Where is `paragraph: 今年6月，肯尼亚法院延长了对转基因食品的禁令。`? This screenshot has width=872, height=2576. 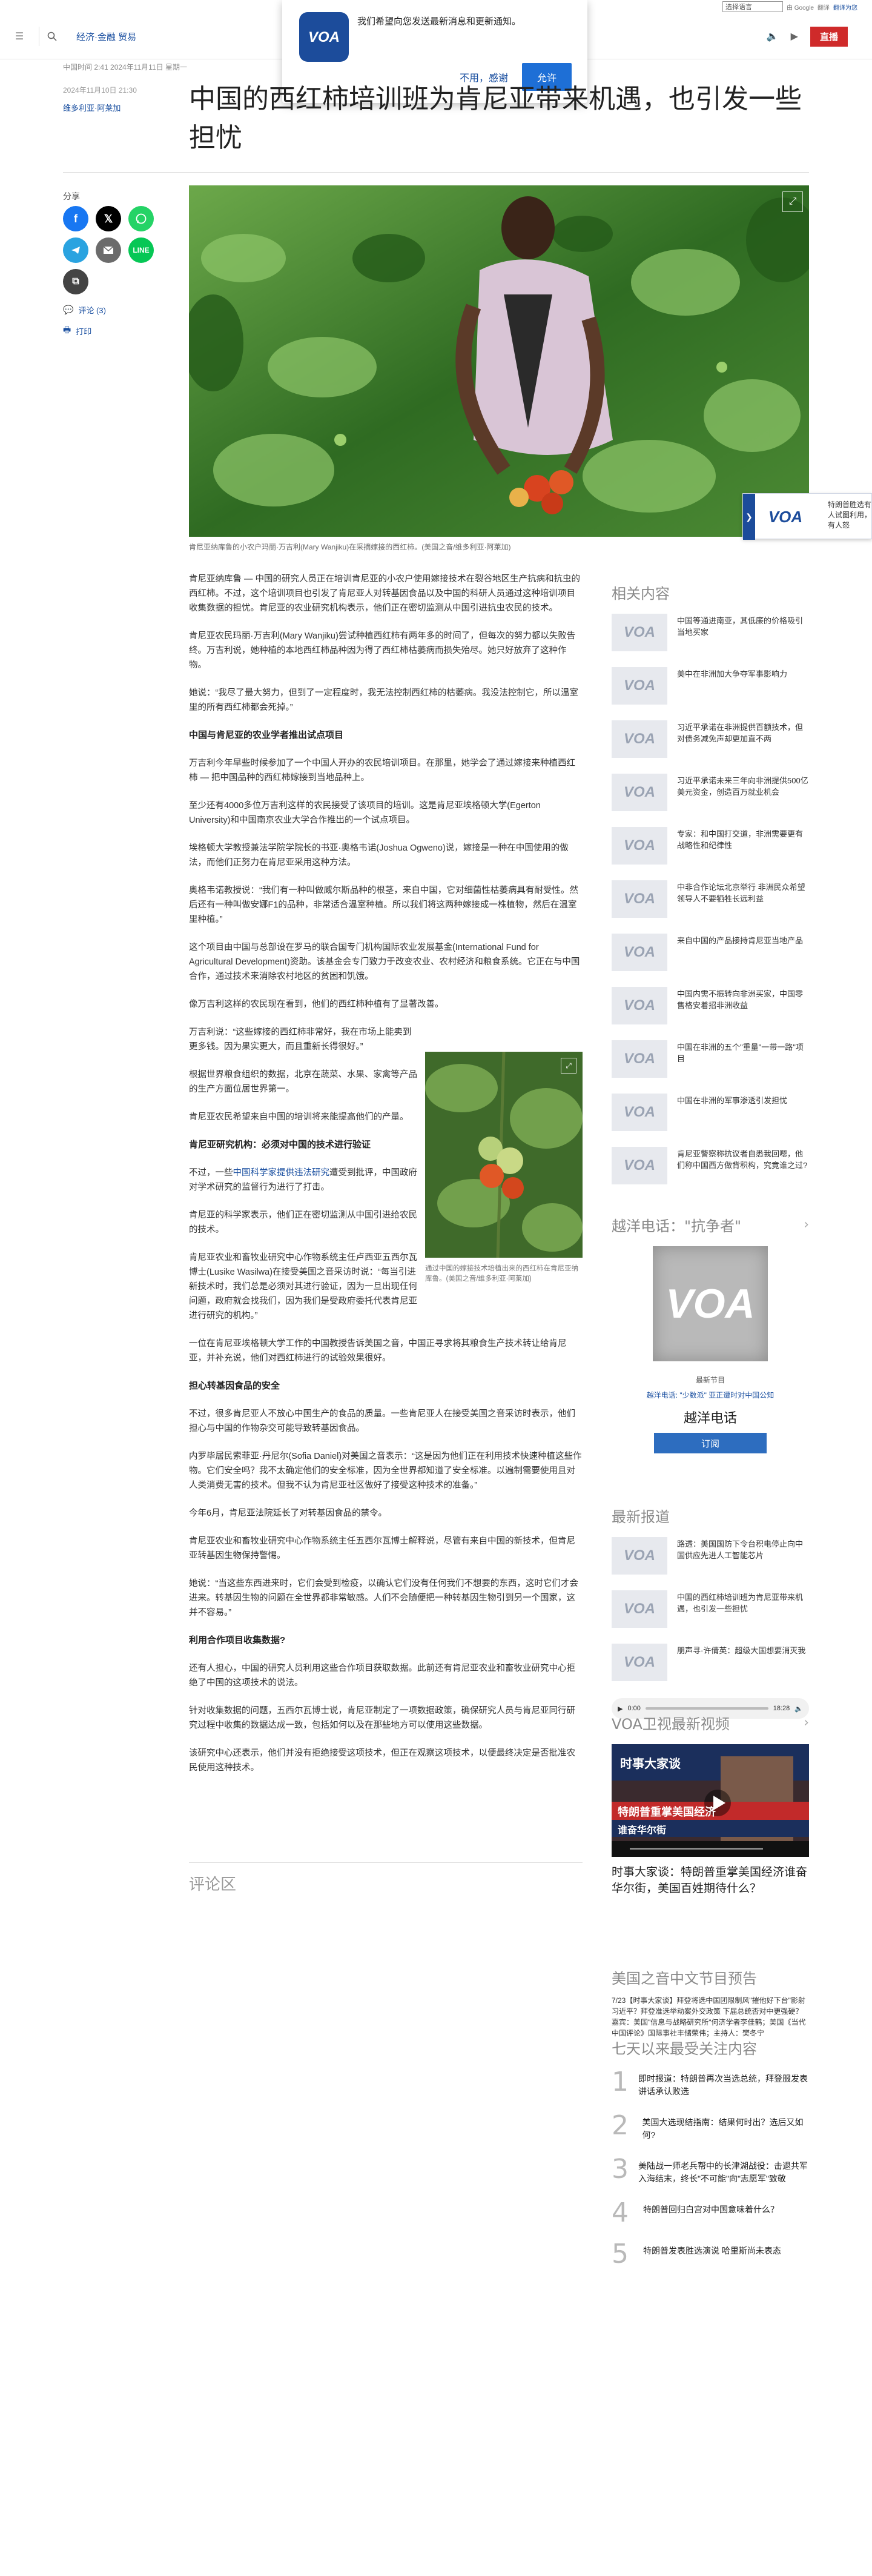
paragraph: 今年6月，肯尼亚法院延长了对转基因食品的禁令。 is located at coordinates (288, 1513).